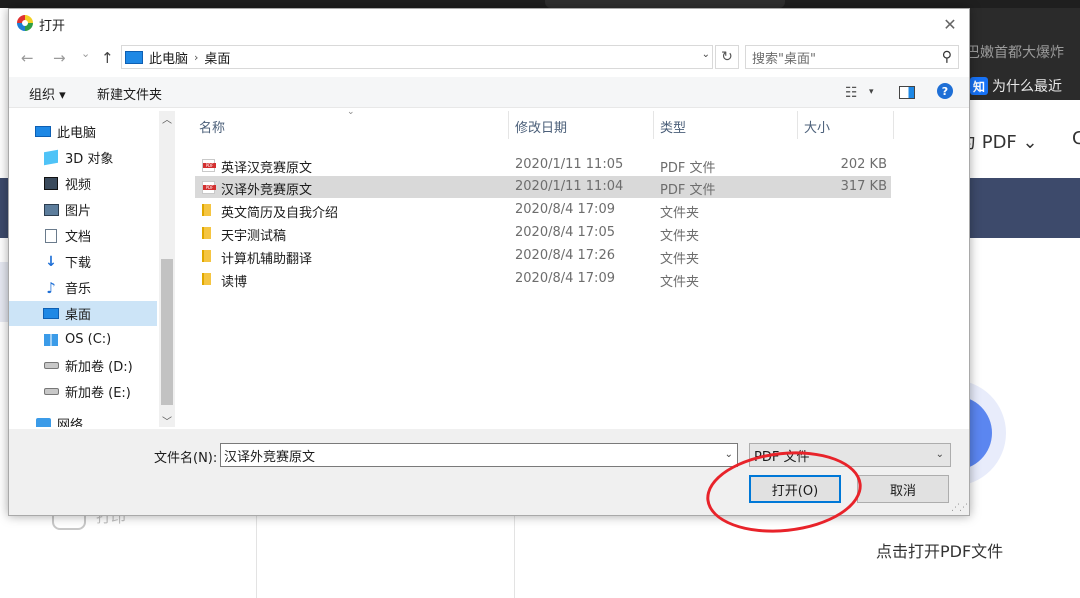 This screenshot has height=598, width=1080. What do you see at coordinates (673, 126) in the screenshot?
I see `column-header-type: 类型` at bounding box center [673, 126].